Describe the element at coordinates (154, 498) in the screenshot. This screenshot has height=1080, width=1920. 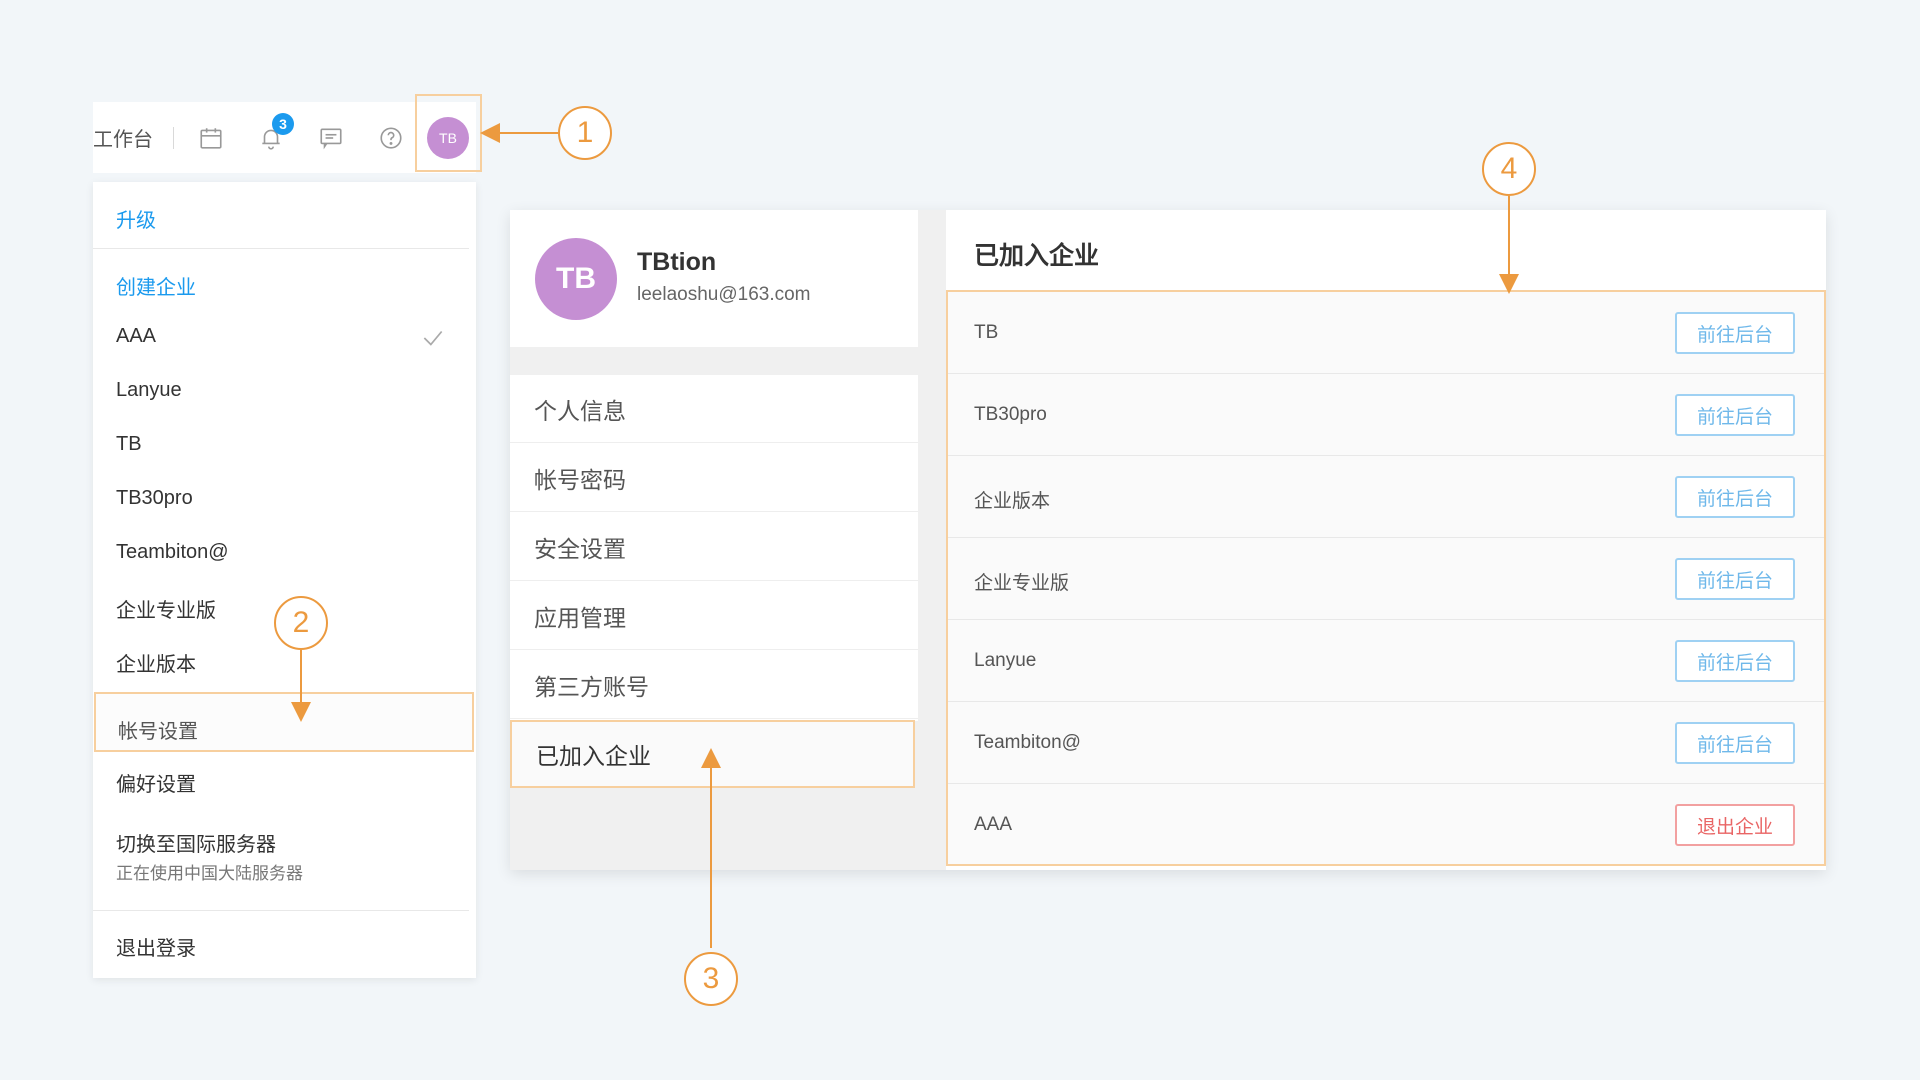
I see `org-item-tb30pro: TB30pro` at that location.